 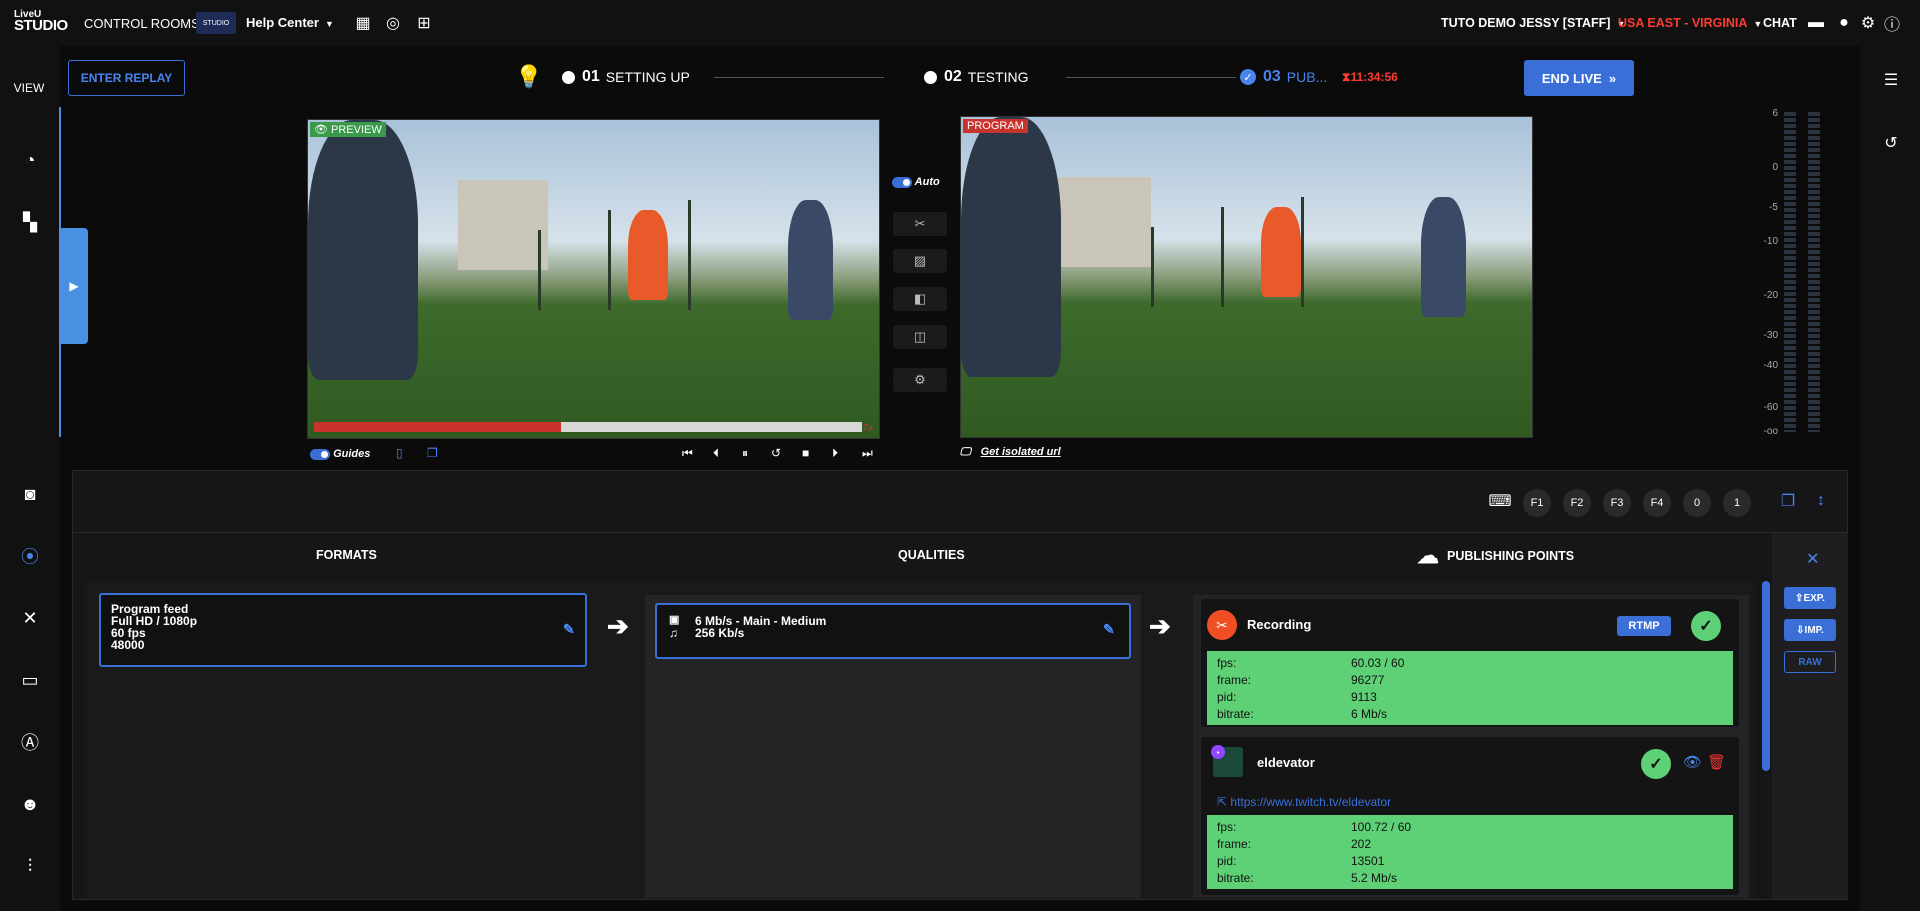 I want to click on fkey-f3: F3, so click(x=1617, y=503).